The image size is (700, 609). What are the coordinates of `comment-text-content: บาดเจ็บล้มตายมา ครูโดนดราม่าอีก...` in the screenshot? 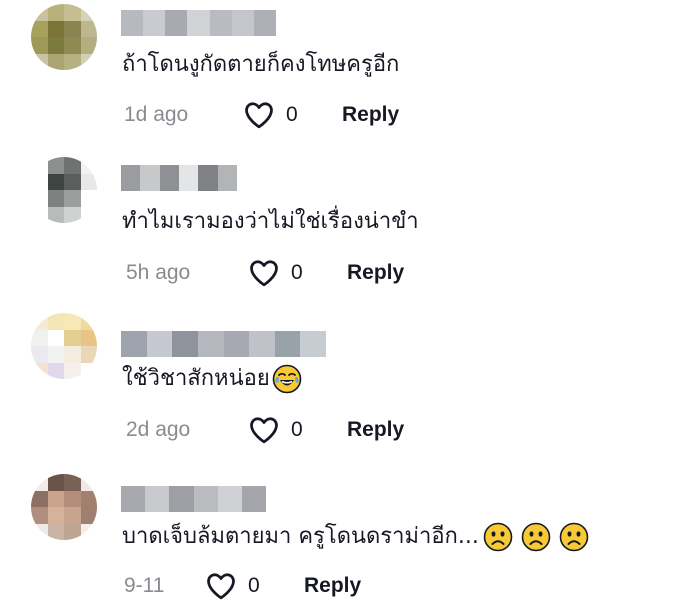 It's located at (300, 536).